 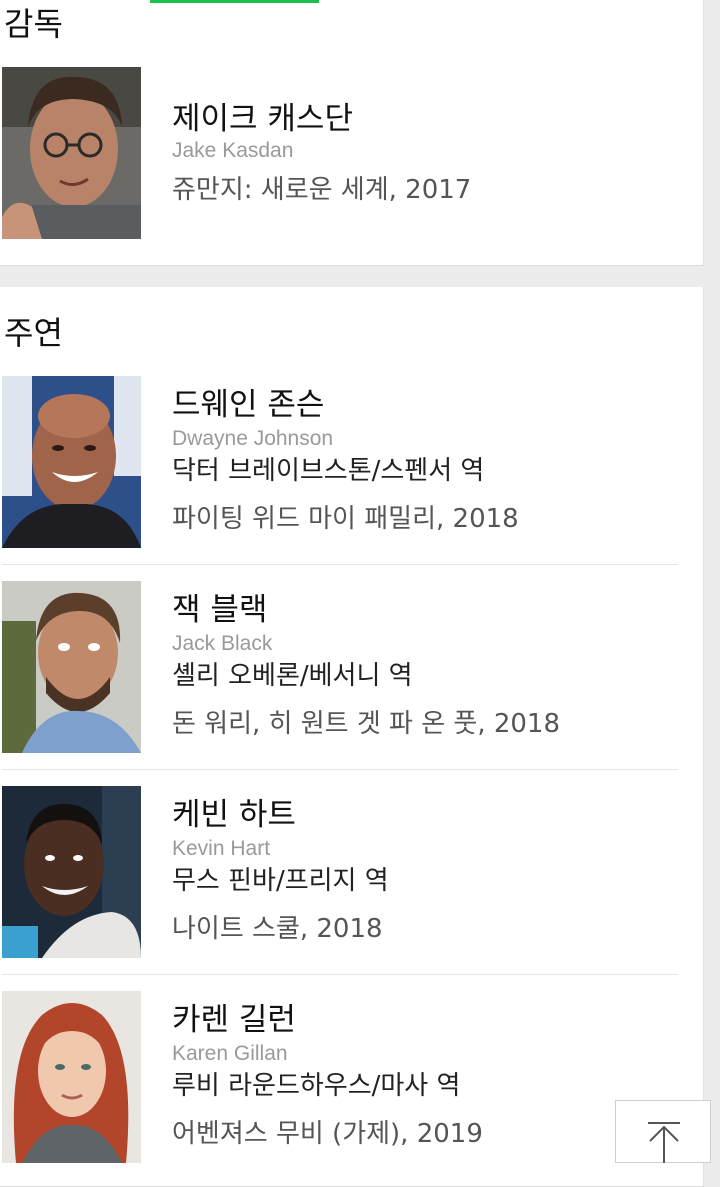 What do you see at coordinates (253, 438) in the screenshot?
I see `person-name-en: Dwayne Johnson` at bounding box center [253, 438].